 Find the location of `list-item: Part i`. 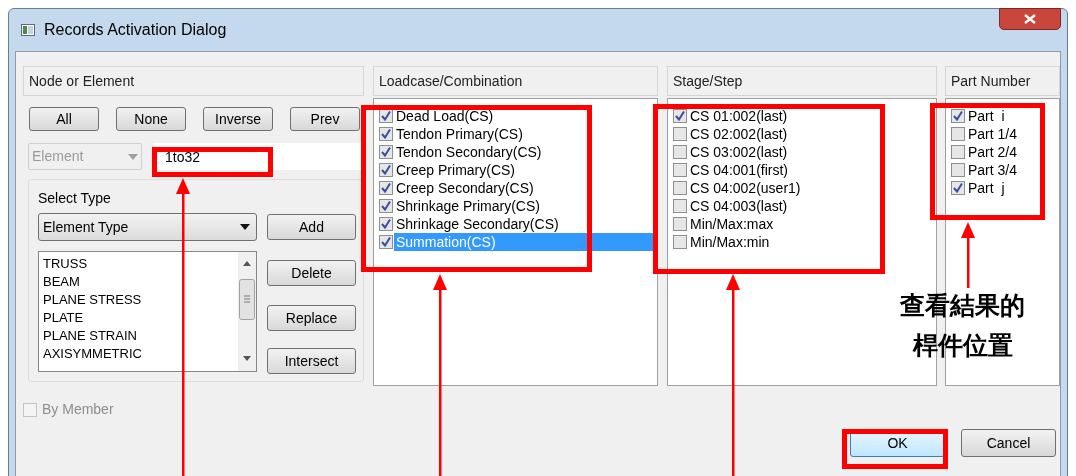

list-item: Part i is located at coordinates (985, 116).